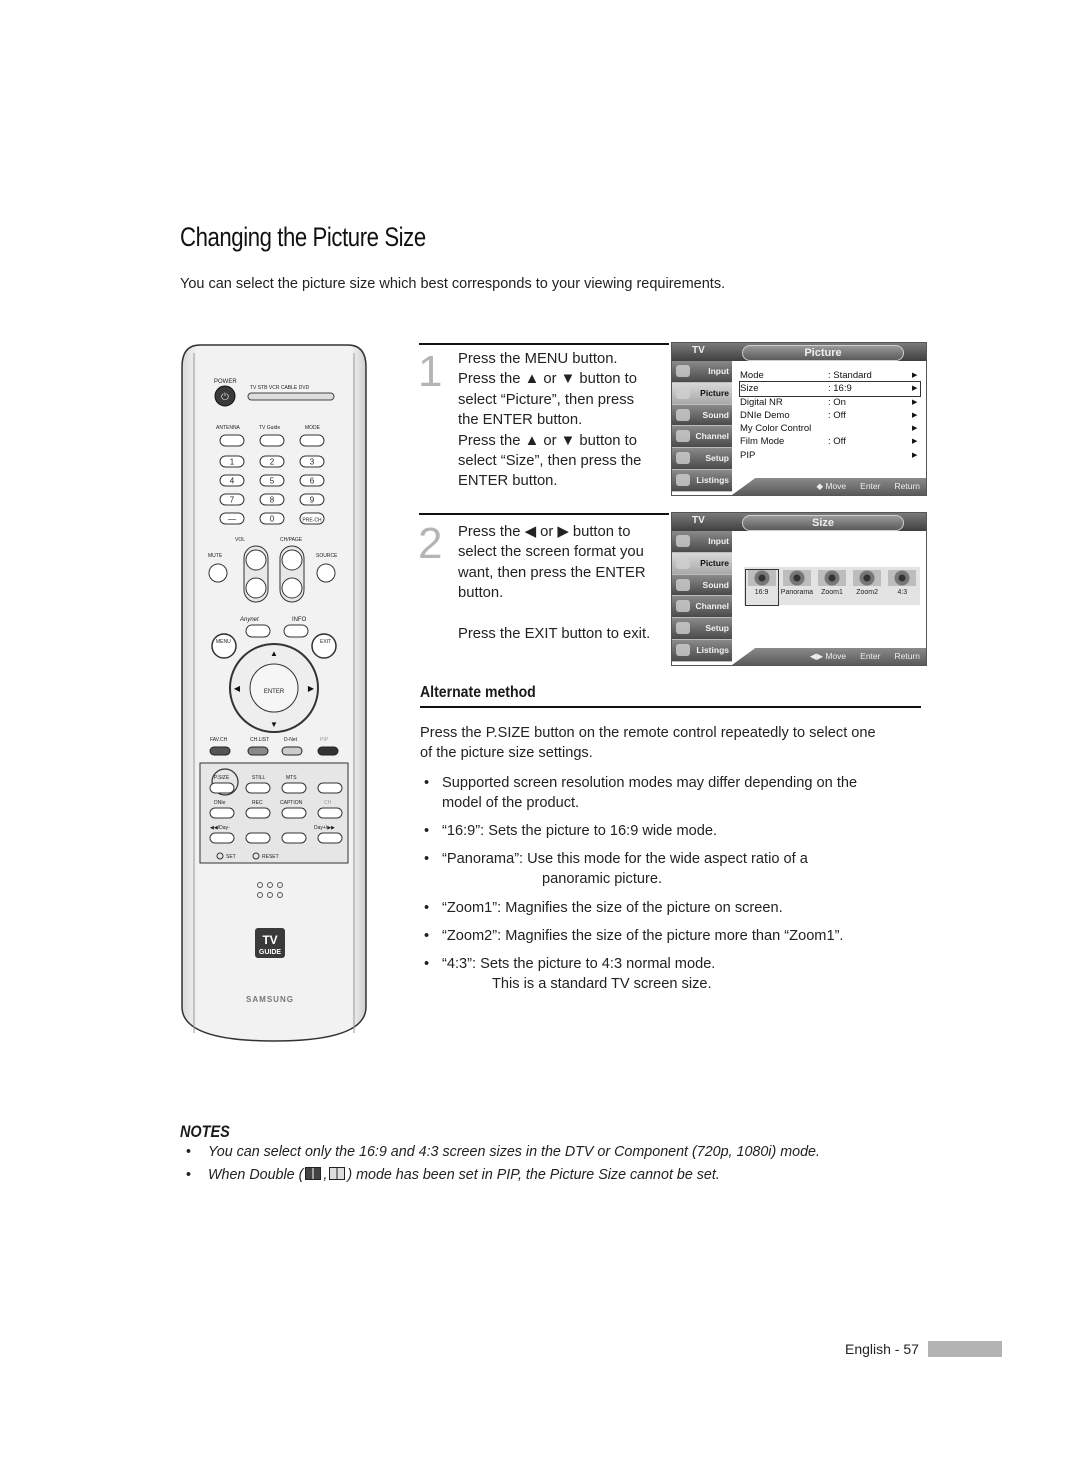  What do you see at coordinates (269, 940) in the screenshot?
I see `svg-text: TV` at bounding box center [269, 940].